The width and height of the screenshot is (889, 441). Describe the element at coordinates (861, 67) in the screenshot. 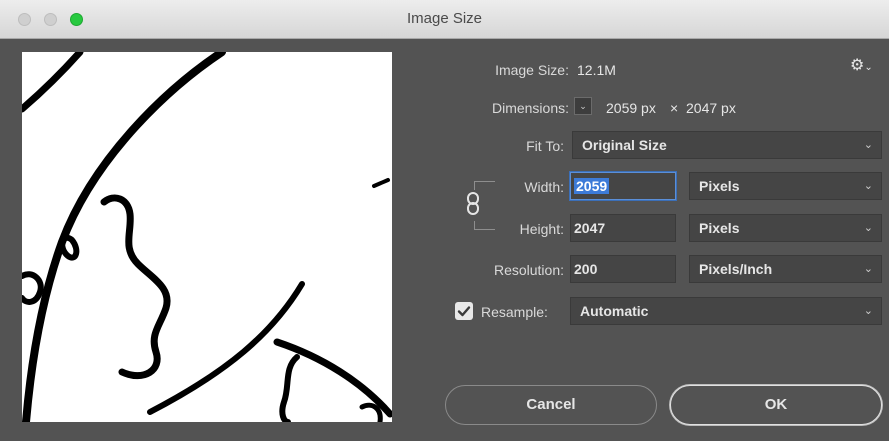

I see `gear-icon: ⚙⌄` at that location.